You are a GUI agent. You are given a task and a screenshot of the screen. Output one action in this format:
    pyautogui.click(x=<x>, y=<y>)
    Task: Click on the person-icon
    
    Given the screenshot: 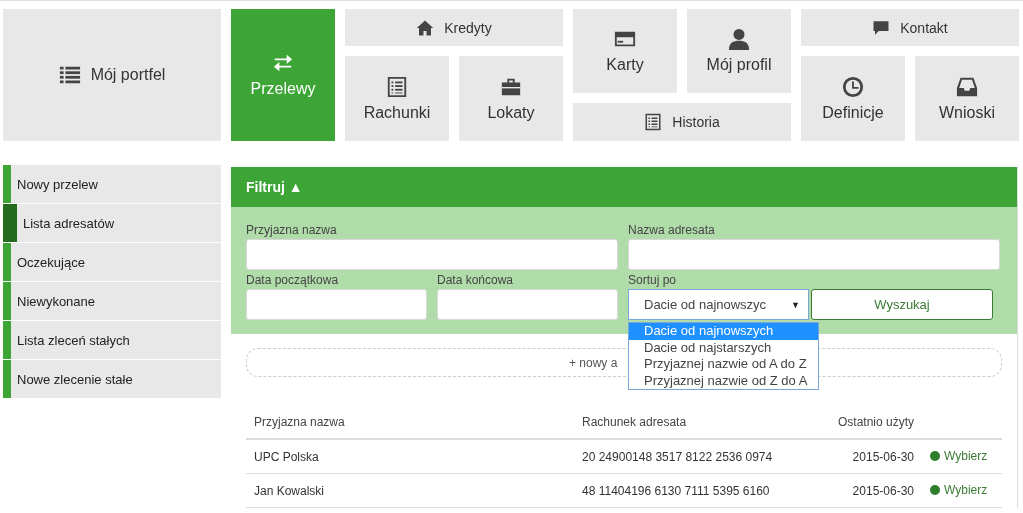 What is the action you would take?
    pyautogui.click(x=739, y=39)
    